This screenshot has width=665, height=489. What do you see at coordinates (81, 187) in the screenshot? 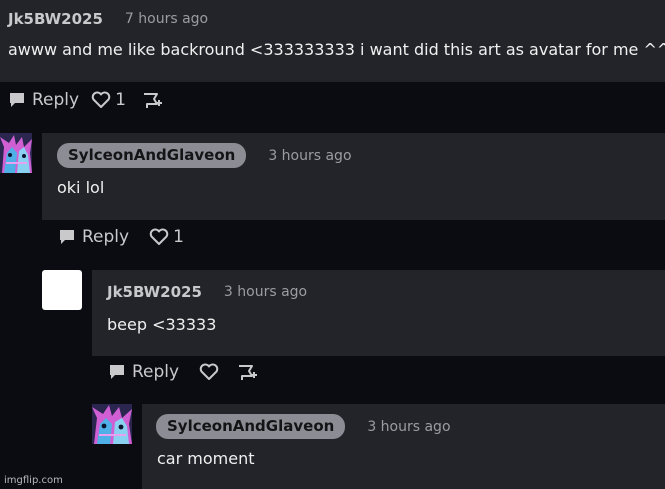
I see `comment-text: oki lol` at bounding box center [81, 187].